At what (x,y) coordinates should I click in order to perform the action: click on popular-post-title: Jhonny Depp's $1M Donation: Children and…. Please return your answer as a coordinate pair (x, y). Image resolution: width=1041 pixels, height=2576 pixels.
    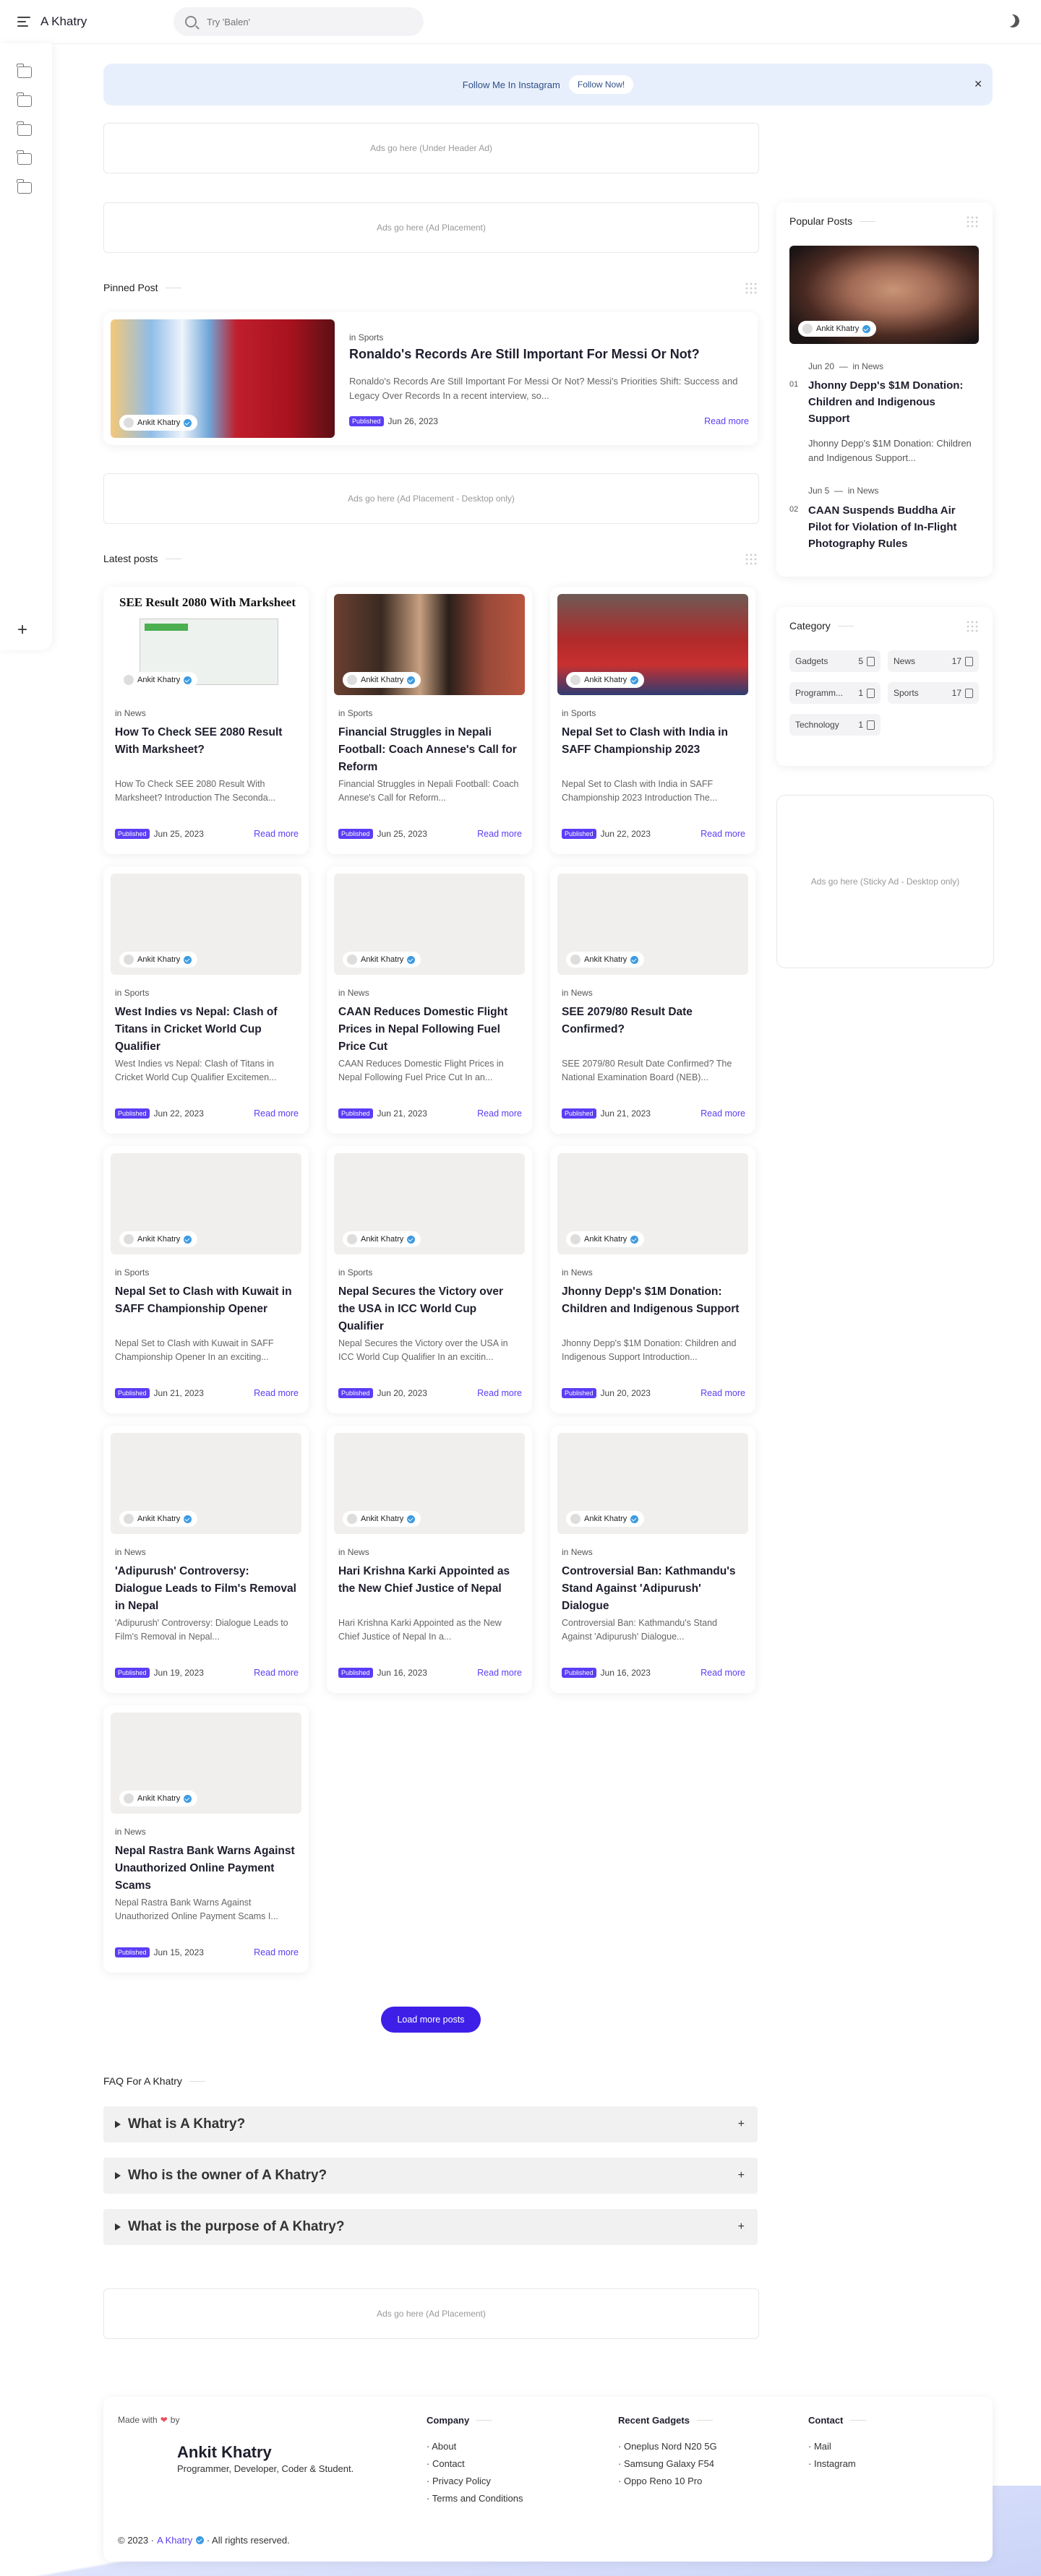
    Looking at the image, I should click on (891, 402).